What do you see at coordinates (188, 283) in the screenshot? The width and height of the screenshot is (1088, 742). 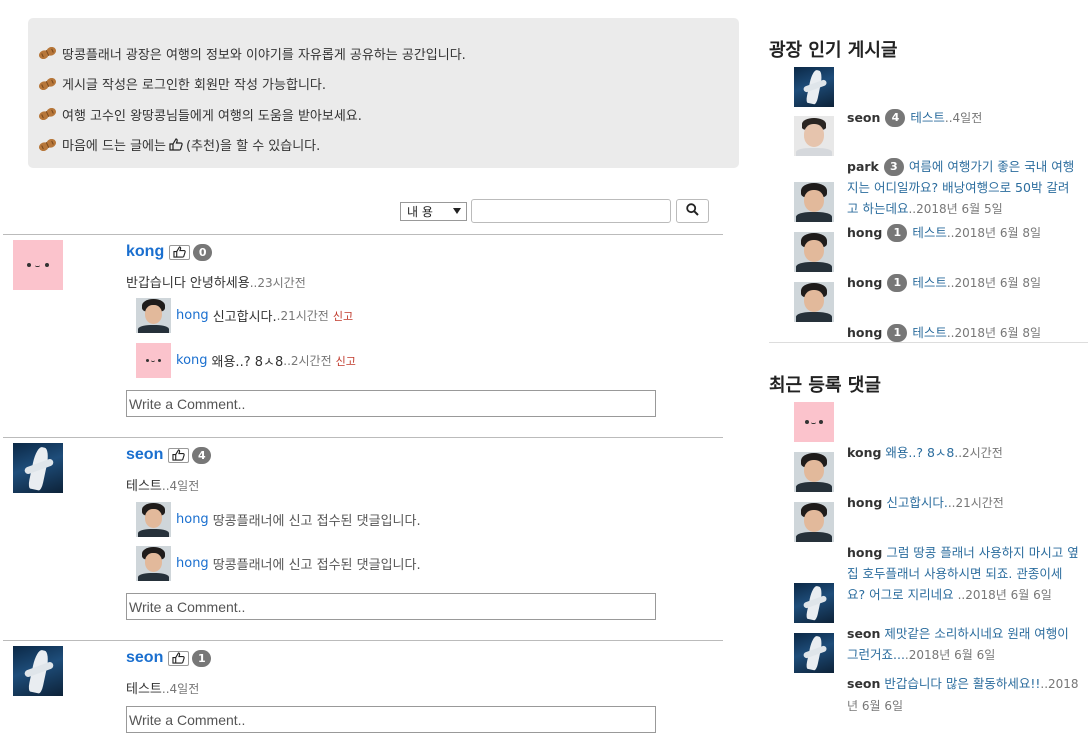 I see `post-text: 반갑습니다 안녕하세용` at bounding box center [188, 283].